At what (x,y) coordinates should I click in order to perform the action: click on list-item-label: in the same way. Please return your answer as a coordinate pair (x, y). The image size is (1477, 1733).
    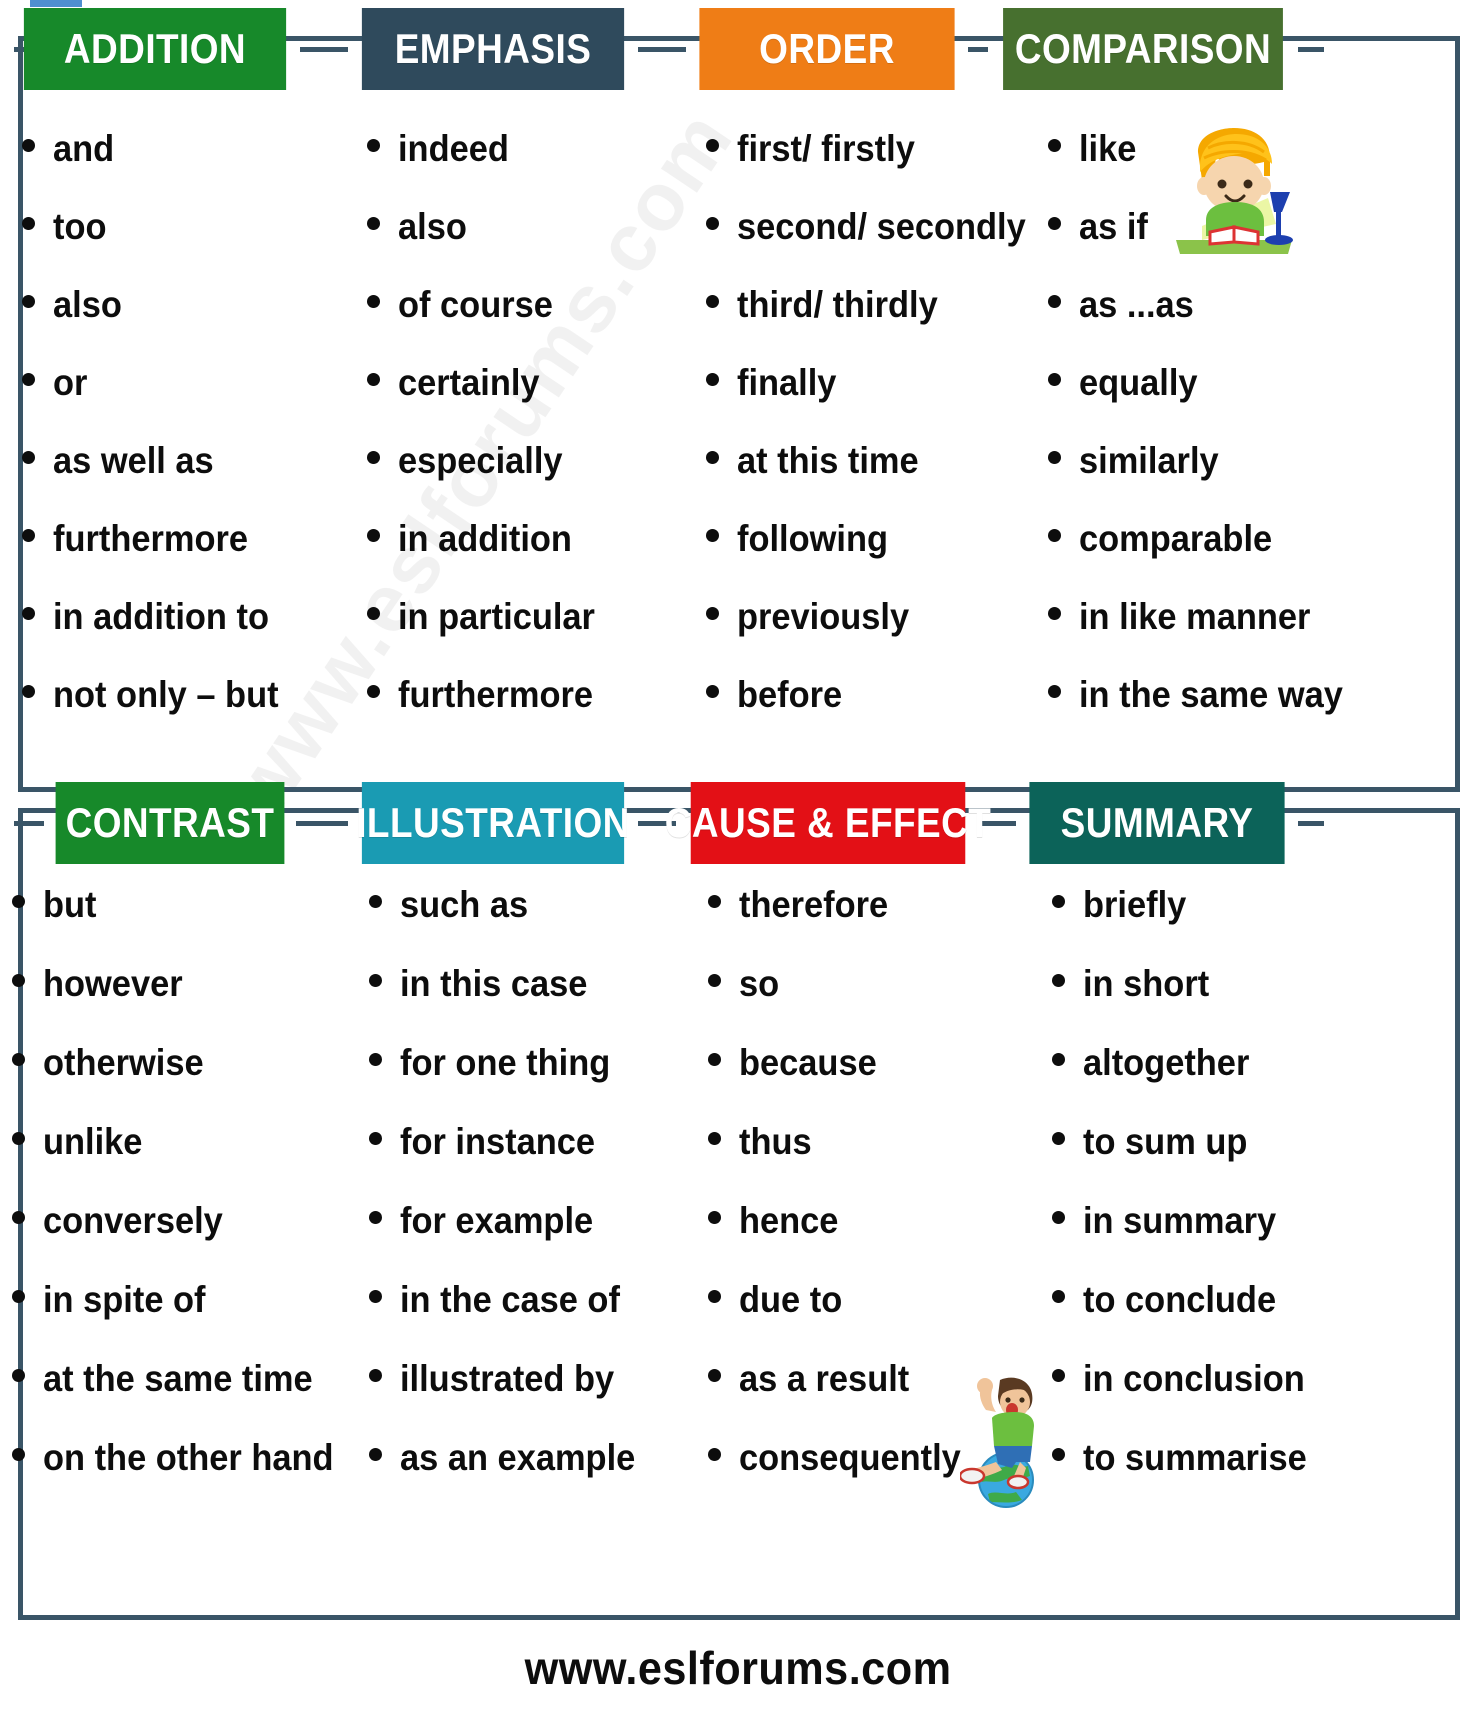
    Looking at the image, I should click on (1211, 694).